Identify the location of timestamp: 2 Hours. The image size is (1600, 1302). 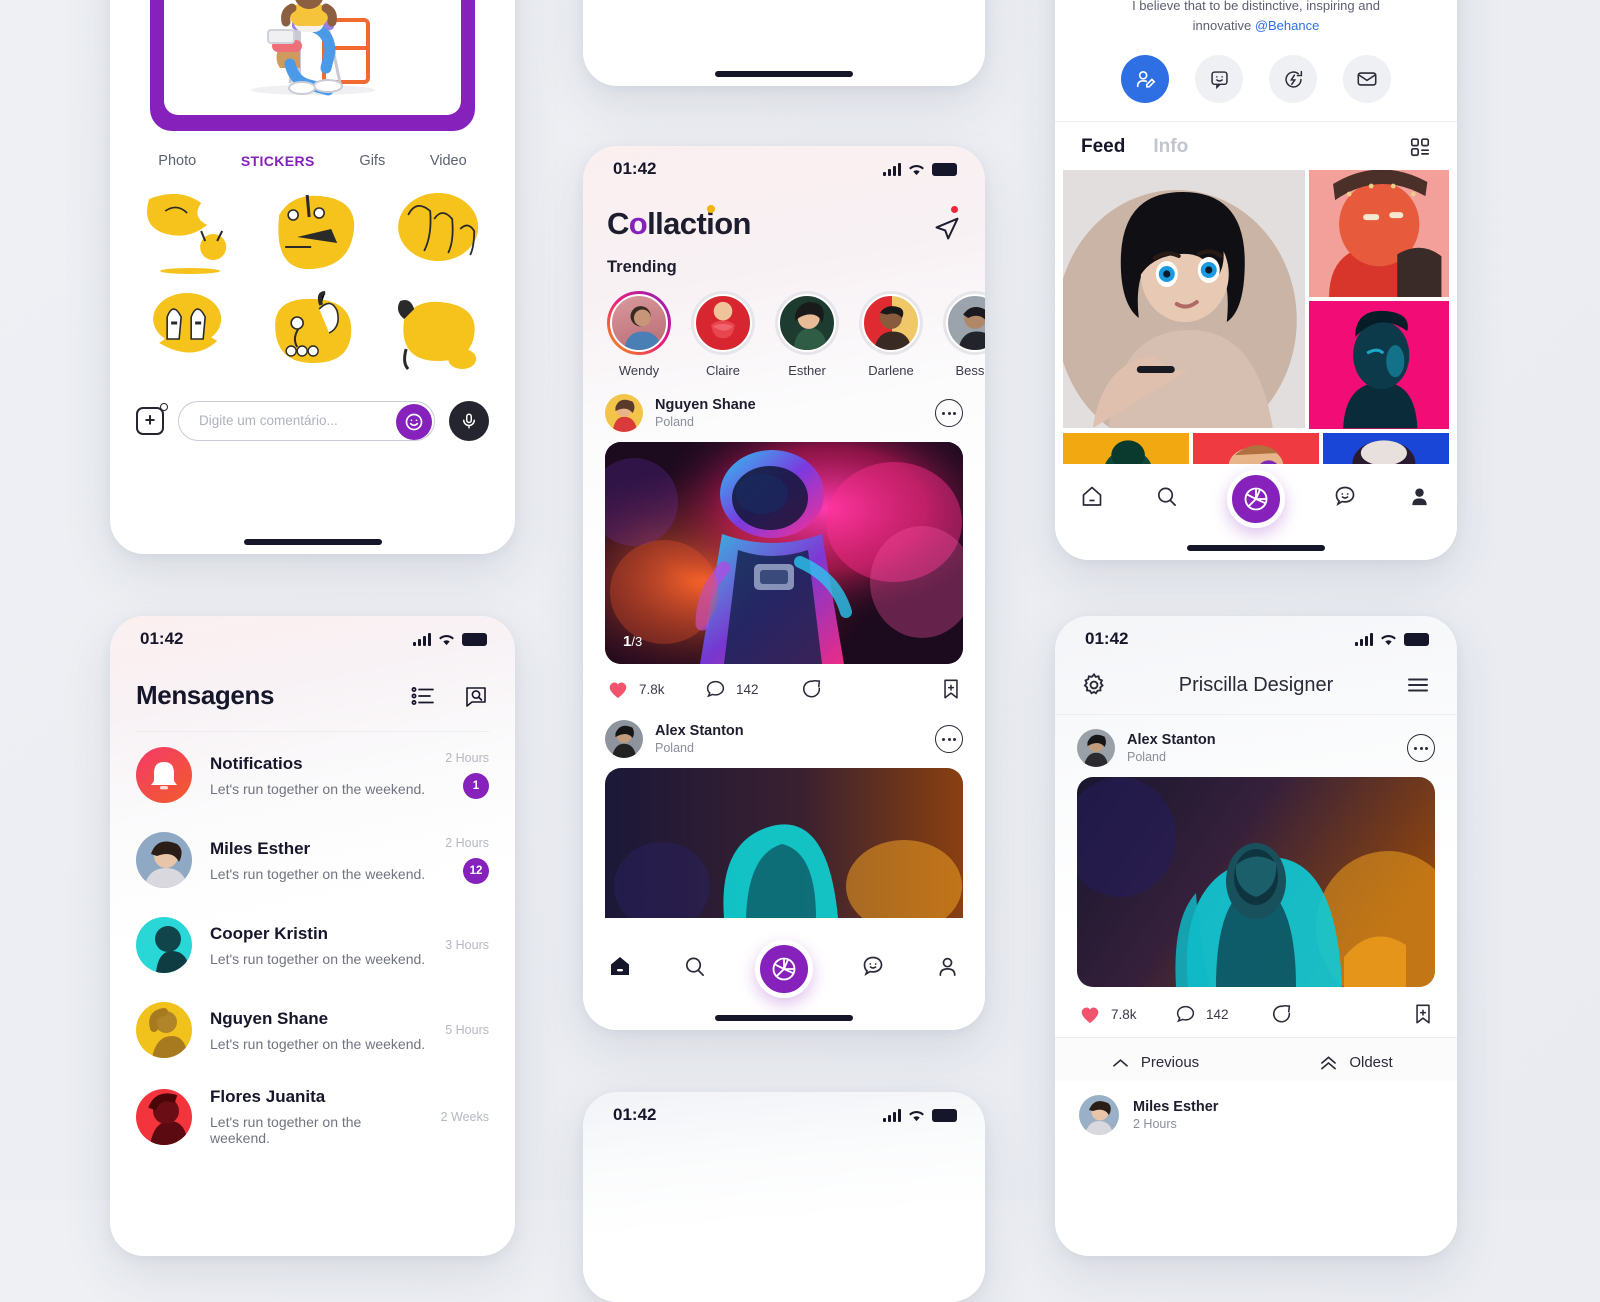
(467, 843).